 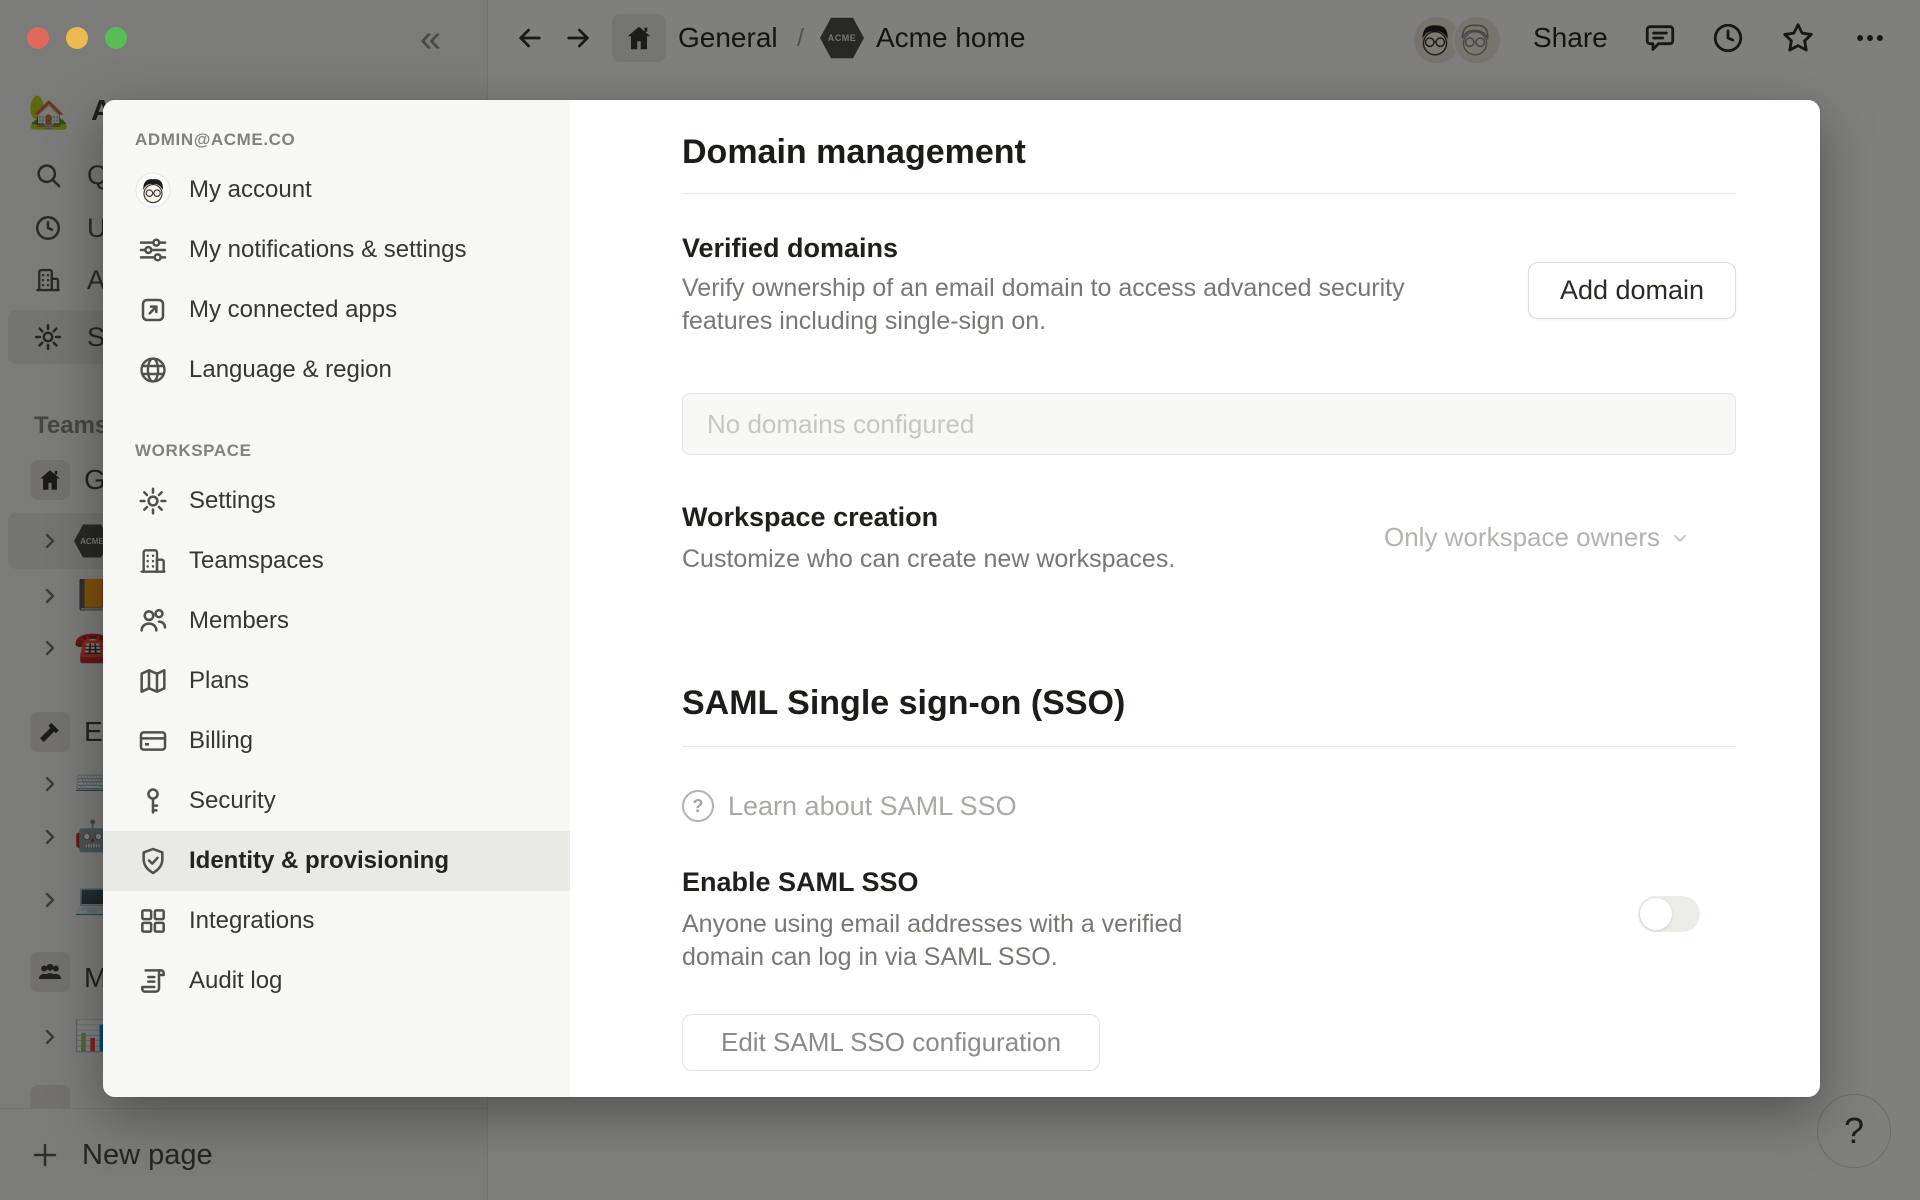 What do you see at coordinates (336, 370) in the screenshot?
I see `settings-item-language: Language & region` at bounding box center [336, 370].